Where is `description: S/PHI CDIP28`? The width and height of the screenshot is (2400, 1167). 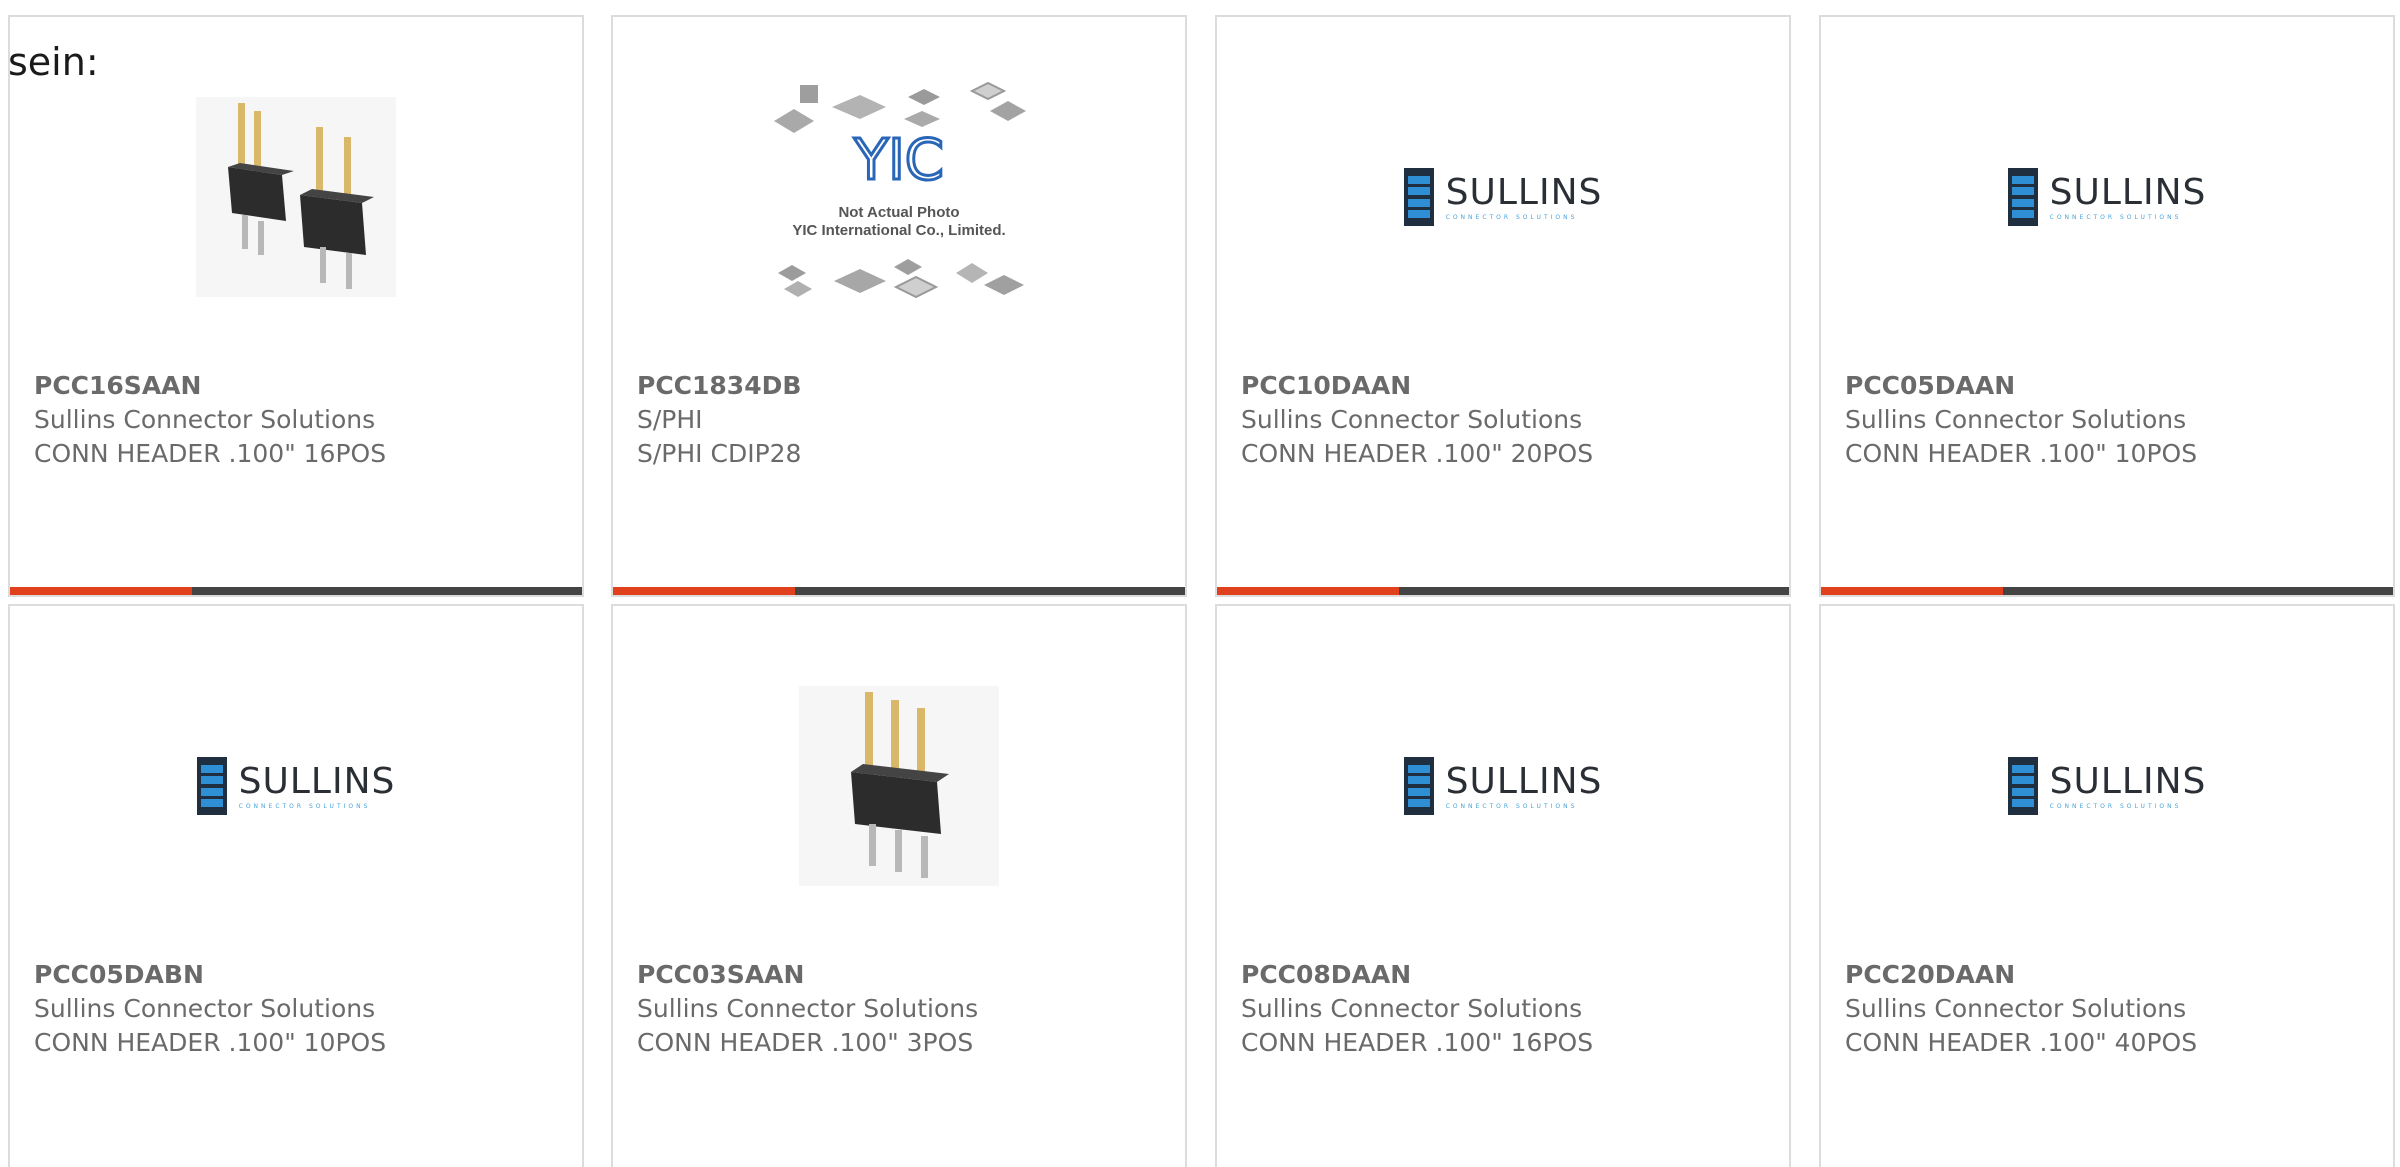
description: S/PHI CDIP28 is located at coordinates (719, 453).